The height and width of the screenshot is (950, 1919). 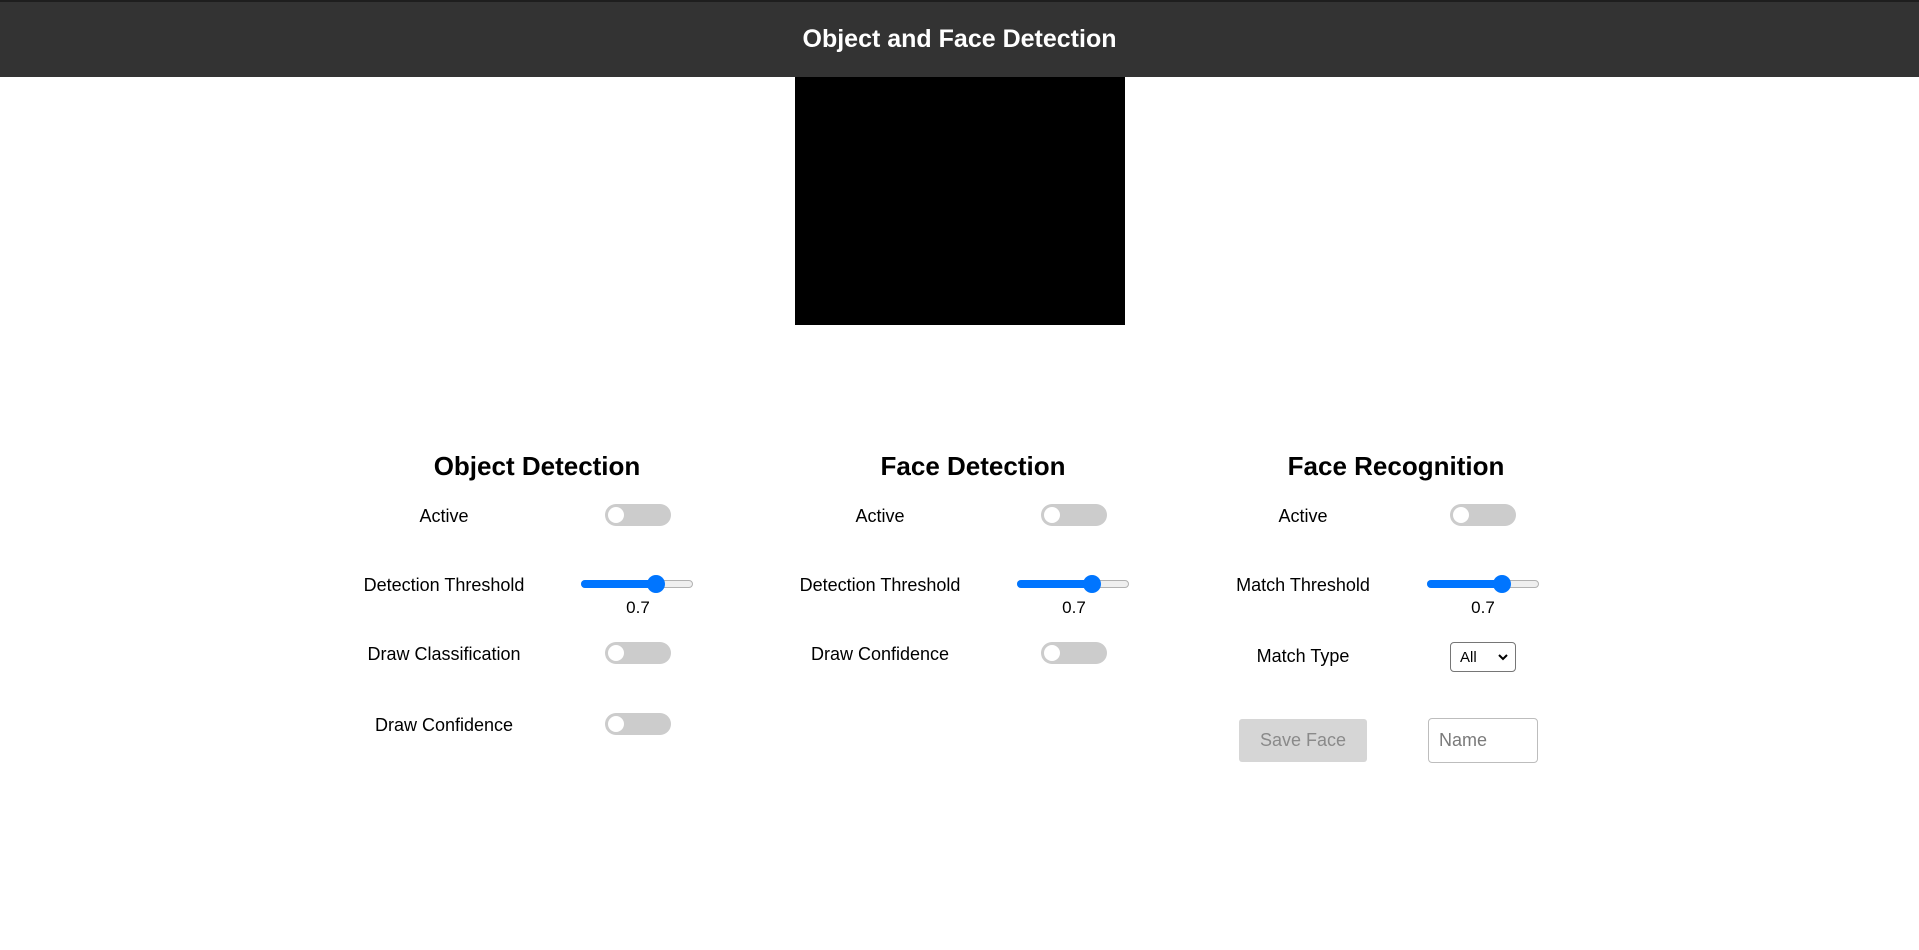 I want to click on match-threshold-slider, so click(x=1483, y=585).